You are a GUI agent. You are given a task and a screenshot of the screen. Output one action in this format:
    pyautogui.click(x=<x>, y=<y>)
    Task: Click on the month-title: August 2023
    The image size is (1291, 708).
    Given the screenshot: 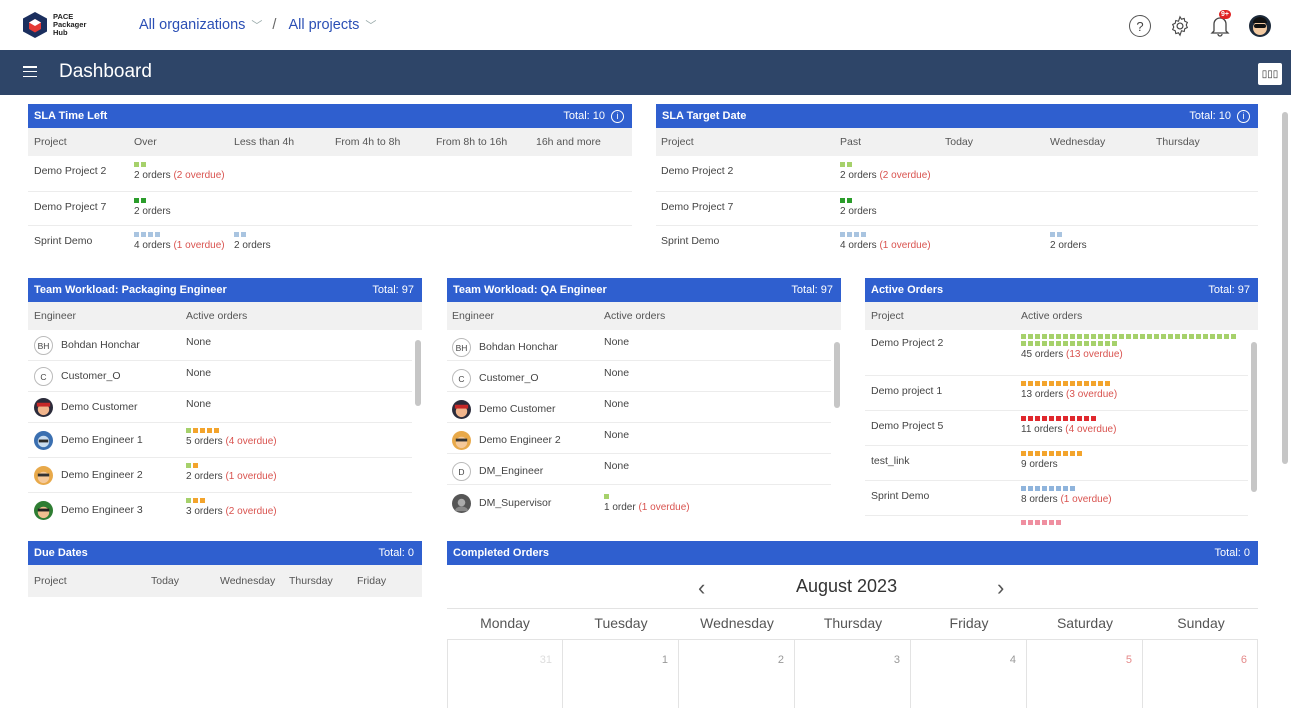 What is the action you would take?
    pyautogui.click(x=847, y=586)
    